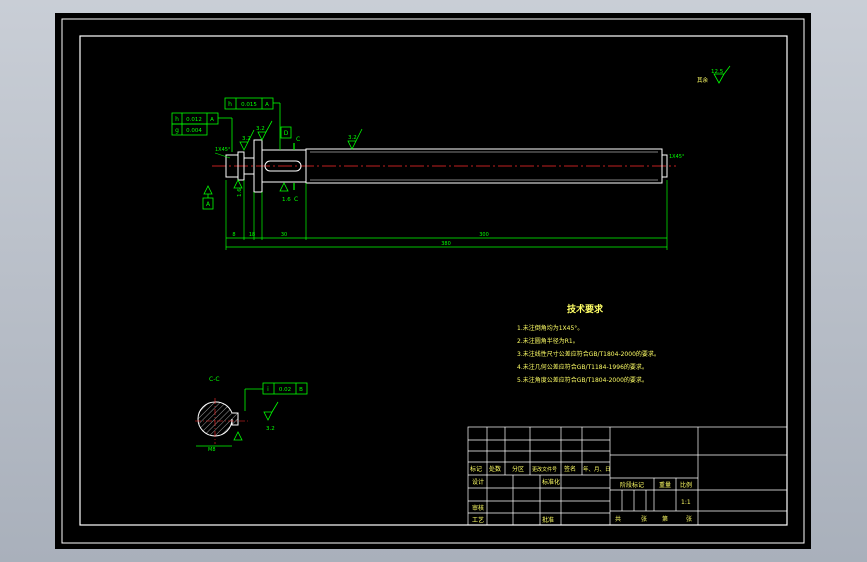  What do you see at coordinates (550, 328) in the screenshot?
I see `tech-req-item-1: 1.未注倒角均为1X45°。` at bounding box center [550, 328].